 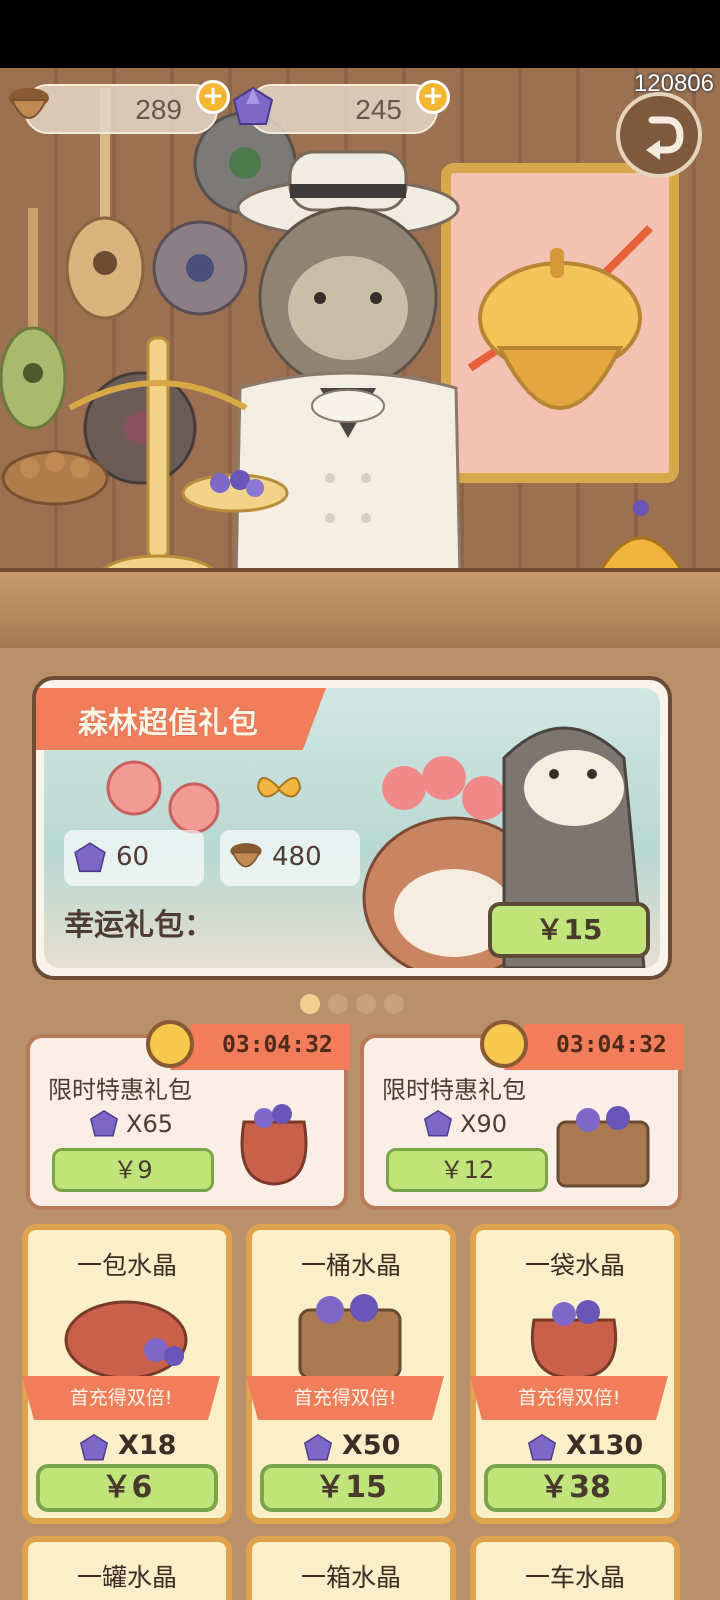 I want to click on crystal-count: 245, so click(x=378, y=109).